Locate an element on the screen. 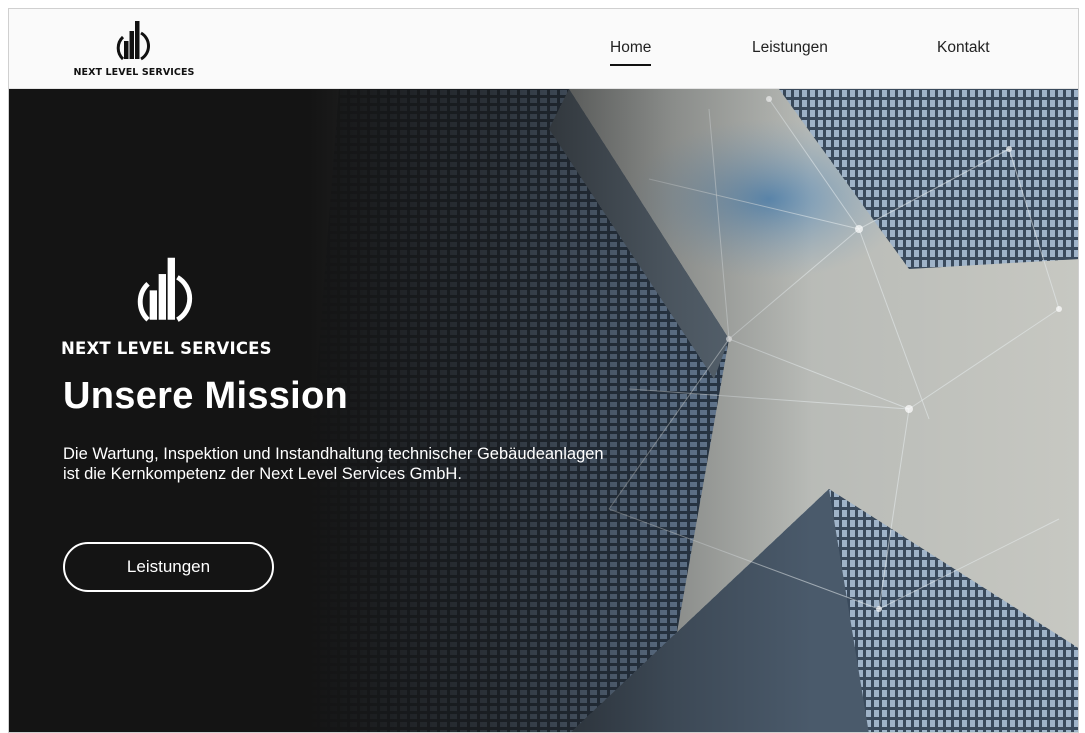 The height and width of the screenshot is (733, 1085). main-nav: Home Leistungen Kontakt is located at coordinates (543, 49).